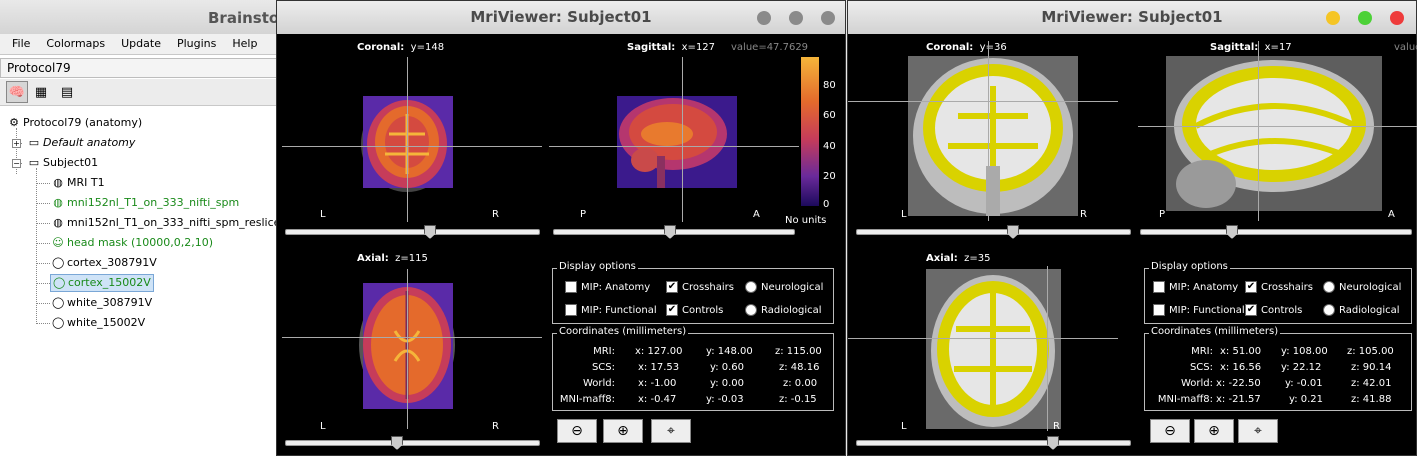  I want to click on coronal-slice-image, so click(993, 136).